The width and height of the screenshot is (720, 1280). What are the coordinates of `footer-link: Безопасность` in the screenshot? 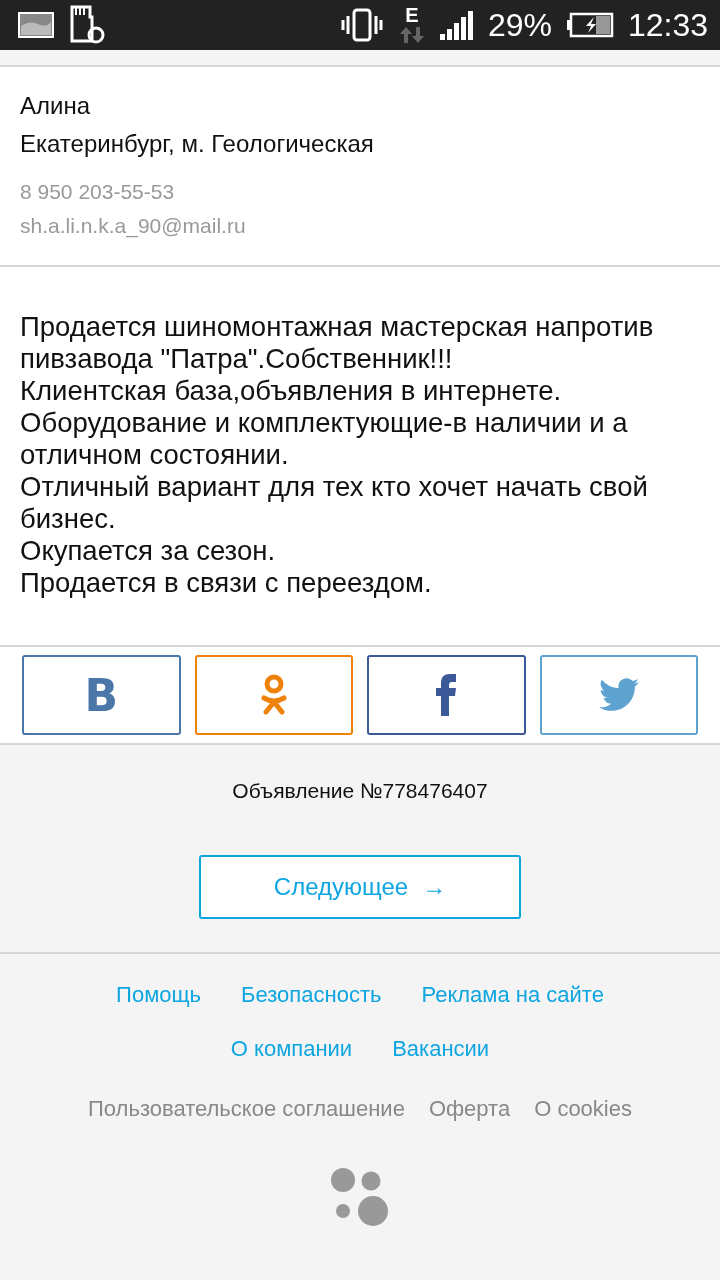 It's located at (311, 995).